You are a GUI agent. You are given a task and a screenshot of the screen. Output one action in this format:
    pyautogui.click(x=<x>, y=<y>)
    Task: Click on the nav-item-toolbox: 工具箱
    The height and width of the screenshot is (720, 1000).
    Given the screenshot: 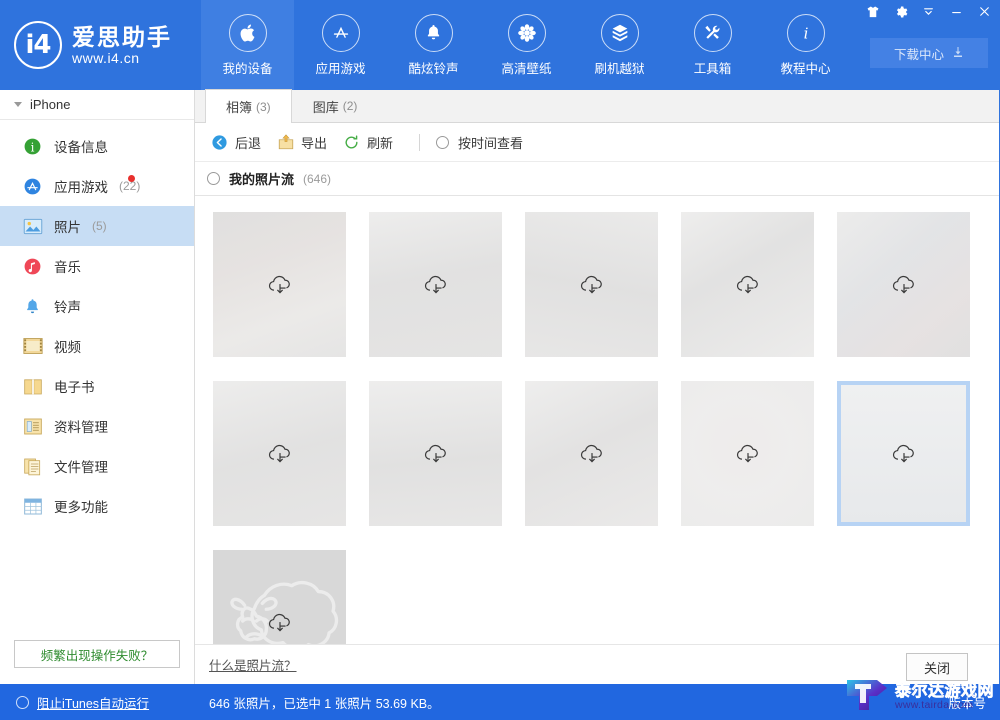 What is the action you would take?
    pyautogui.click(x=712, y=45)
    